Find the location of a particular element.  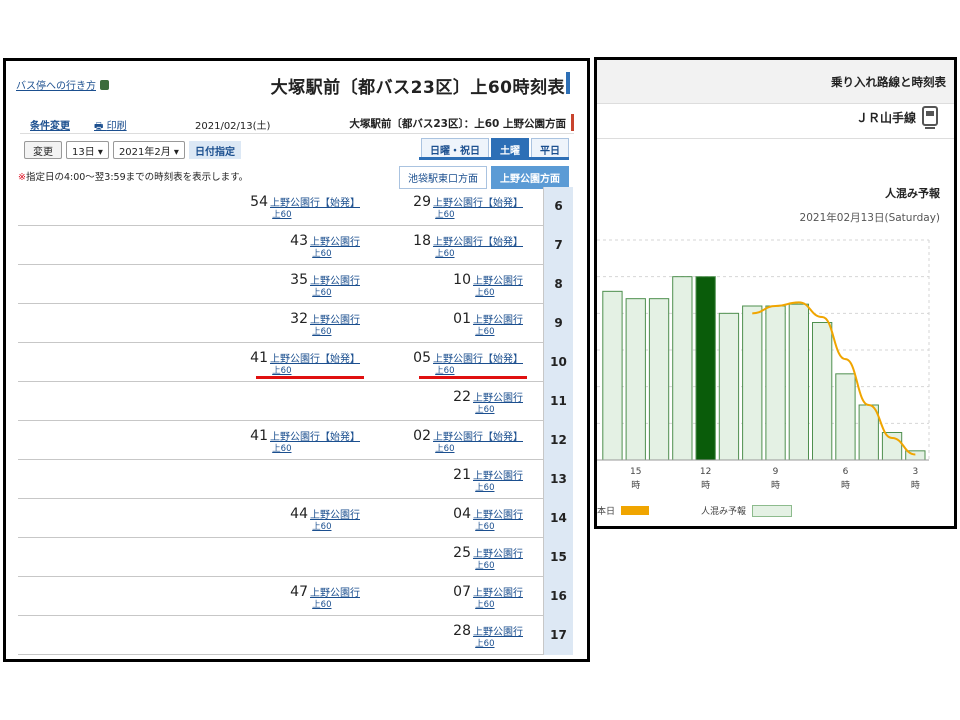

notice-mark: ※ is located at coordinates (22, 177).